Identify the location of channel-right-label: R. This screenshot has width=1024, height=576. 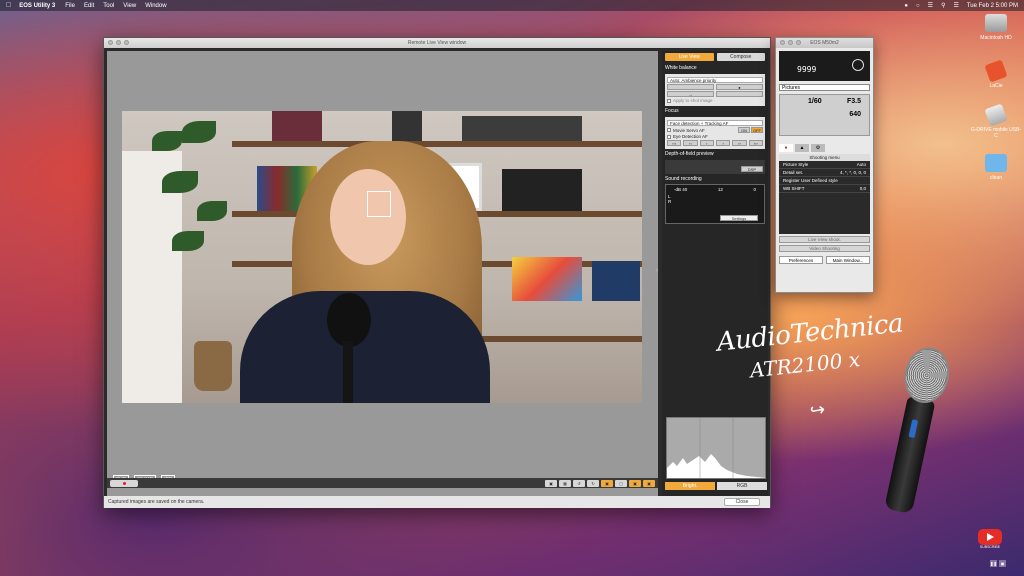
(670, 201).